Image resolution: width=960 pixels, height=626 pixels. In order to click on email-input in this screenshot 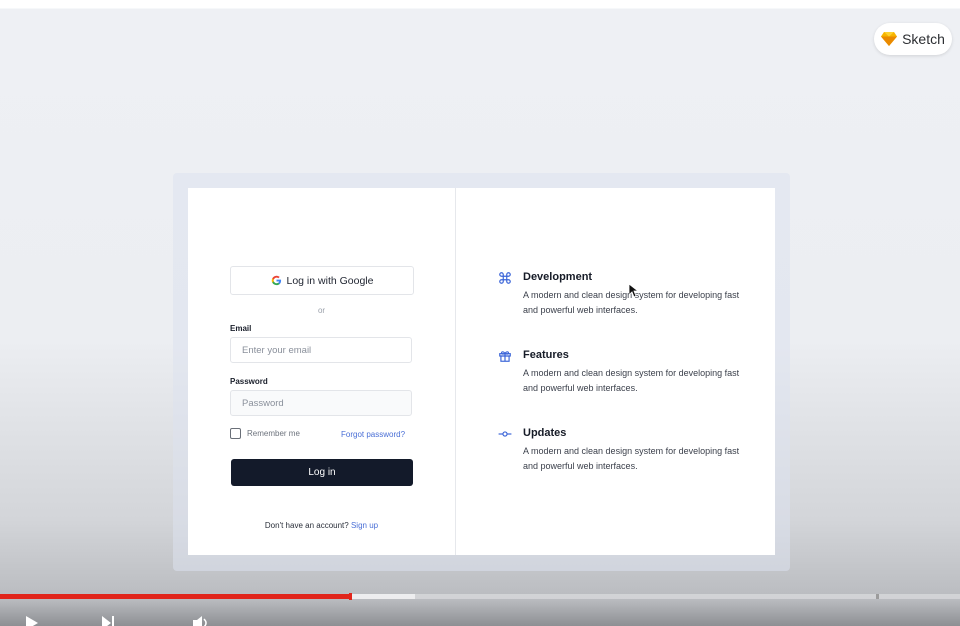, I will do `click(321, 350)`.